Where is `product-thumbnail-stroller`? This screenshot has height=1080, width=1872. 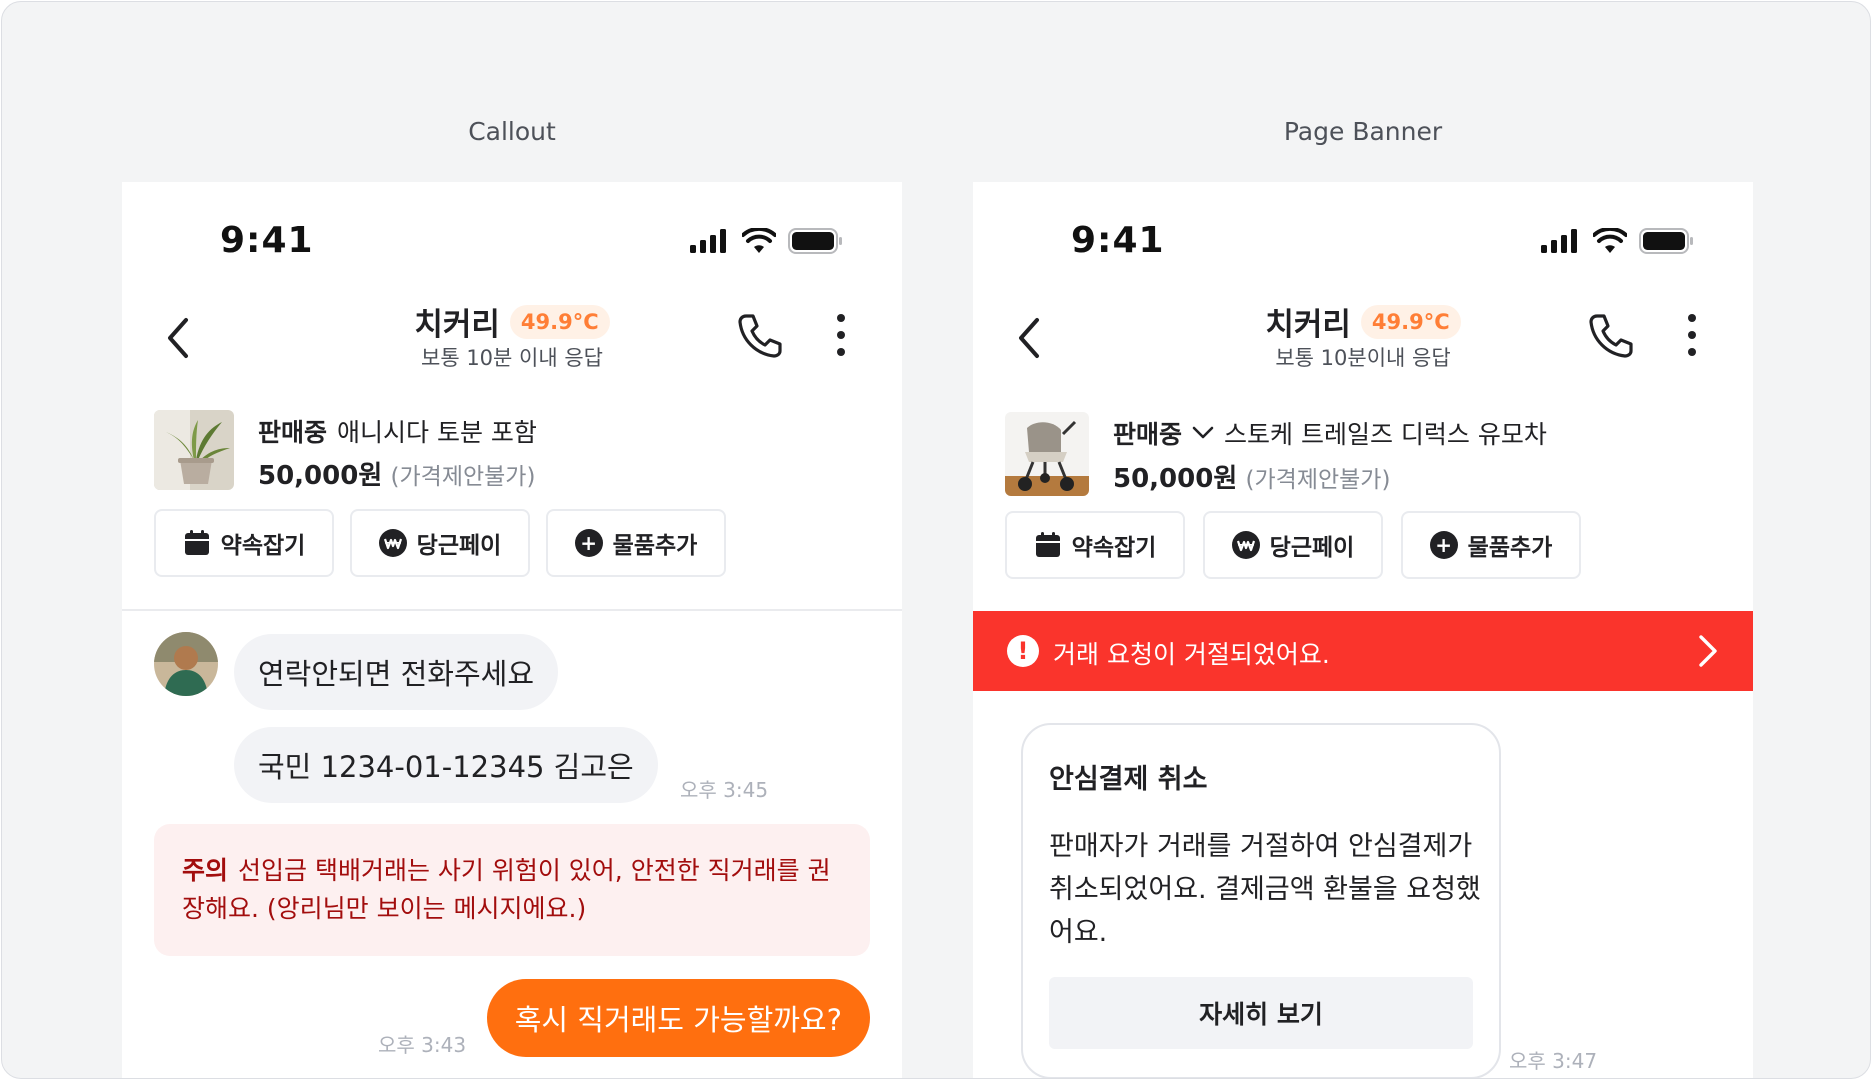
product-thumbnail-stroller is located at coordinates (1047, 454).